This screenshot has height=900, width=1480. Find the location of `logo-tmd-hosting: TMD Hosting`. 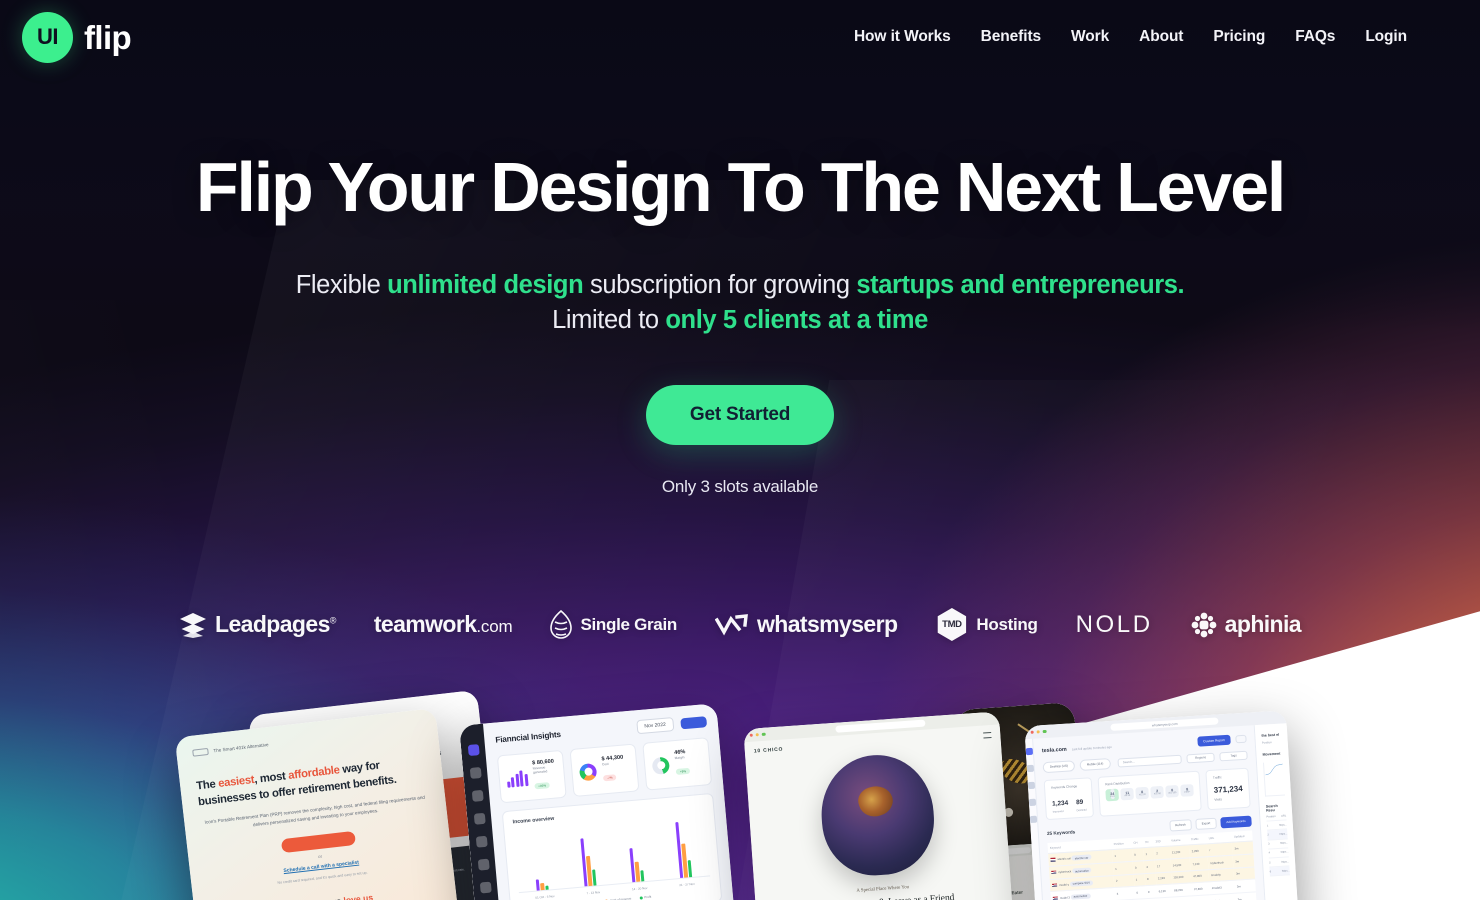

logo-tmd-hosting: TMD Hosting is located at coordinates (986, 624).